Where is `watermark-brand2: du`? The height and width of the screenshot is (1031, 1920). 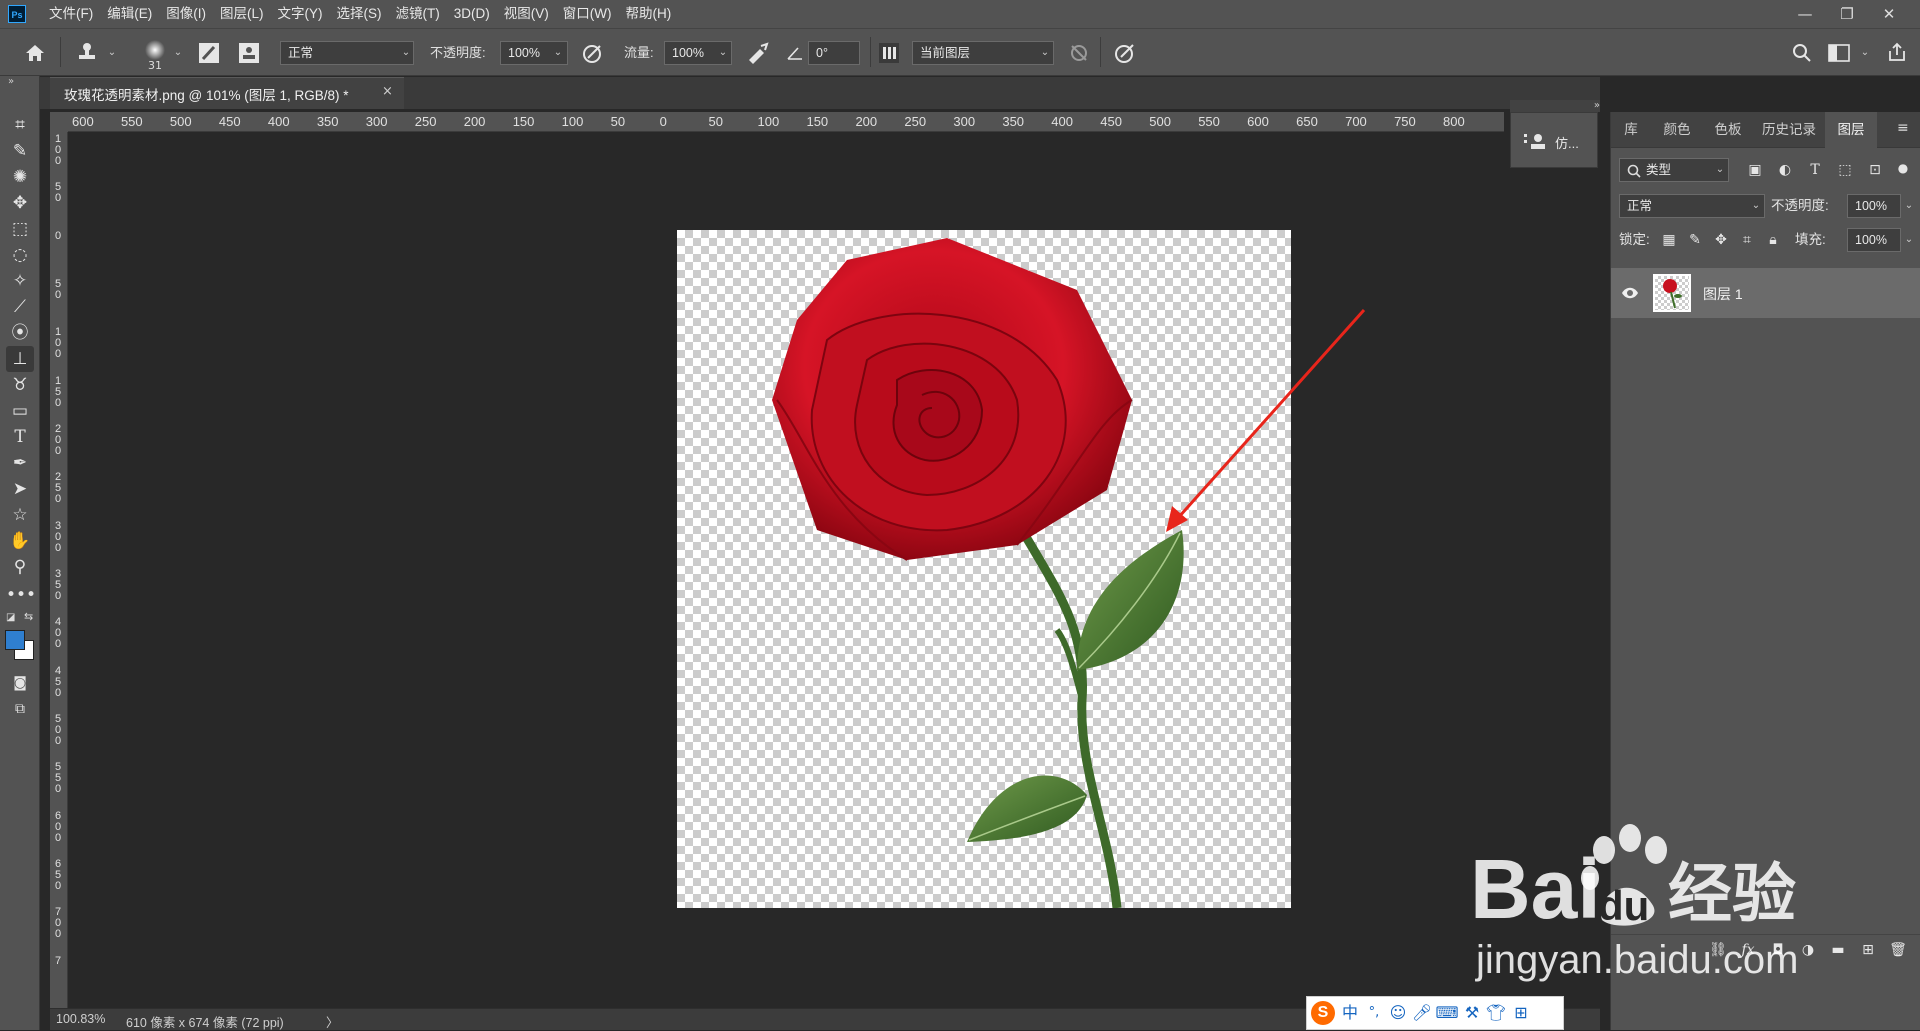 watermark-brand2: du is located at coordinates (1623, 905).